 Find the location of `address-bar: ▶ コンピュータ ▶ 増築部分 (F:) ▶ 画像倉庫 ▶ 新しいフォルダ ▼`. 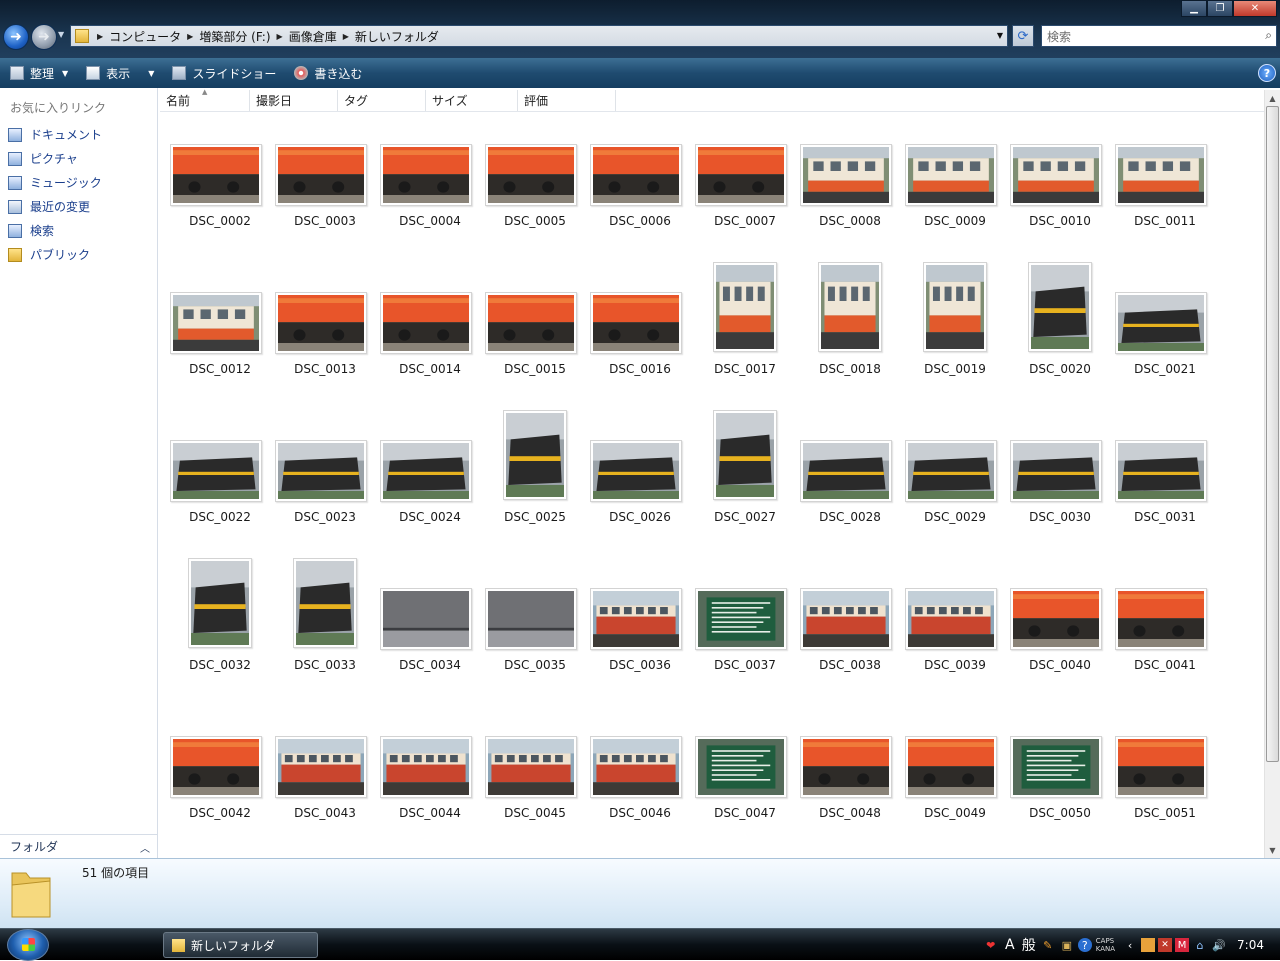

address-bar: ▶ コンピュータ ▶ 増築部分 (F:) ▶ 画像倉庫 ▶ 新しいフォルダ ▼ is located at coordinates (539, 36).